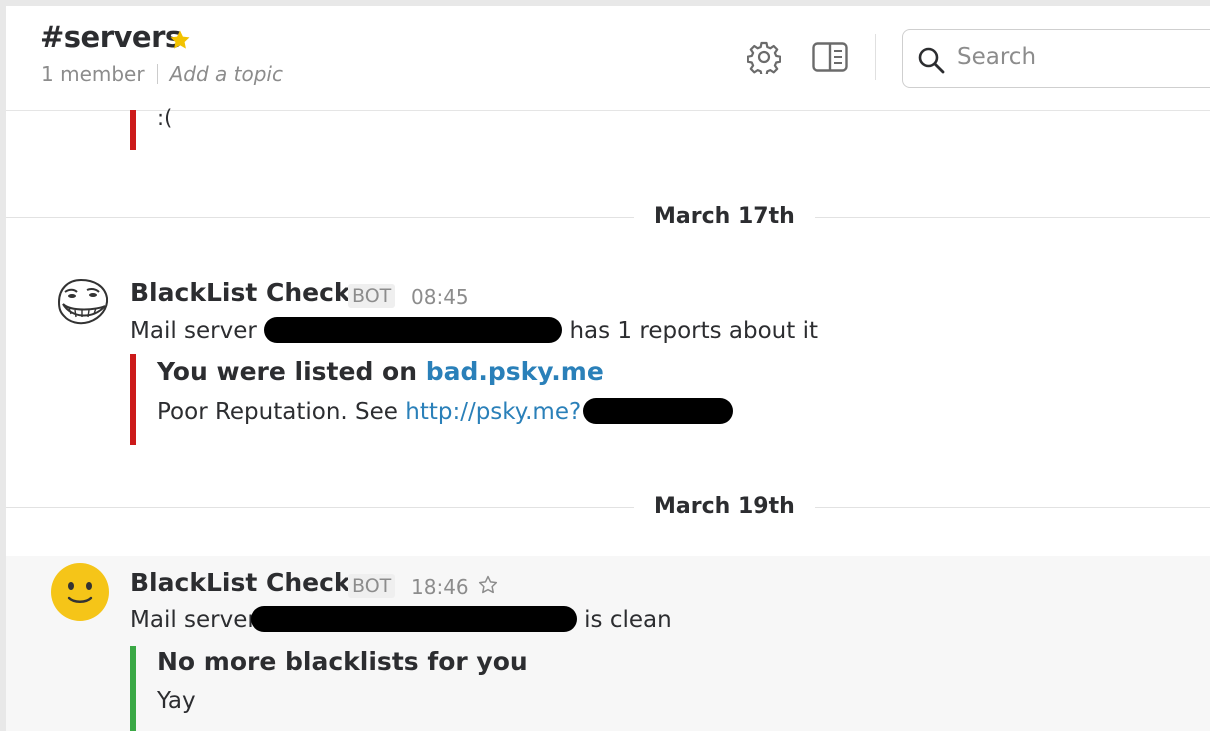 The width and height of the screenshot is (1210, 731). Describe the element at coordinates (875, 57) in the screenshot. I see `header-divider` at that location.